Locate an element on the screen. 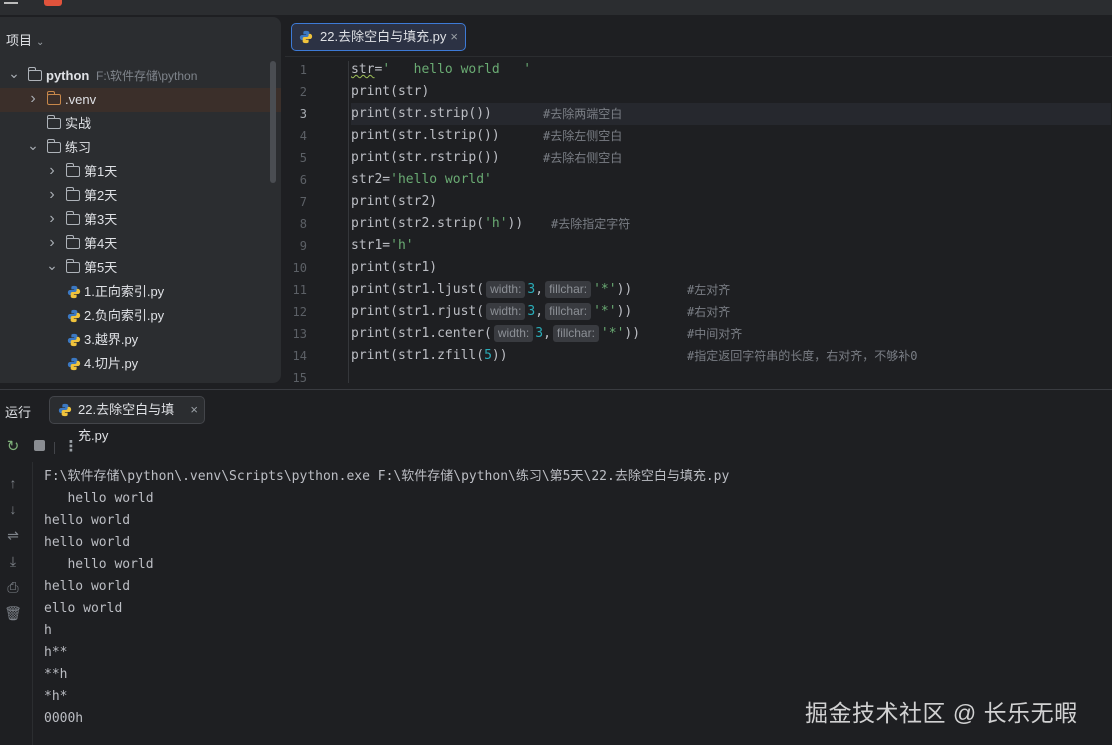 The image size is (1112, 745). editor-tab-active: 22.去除空白与填充.py × is located at coordinates (378, 37).